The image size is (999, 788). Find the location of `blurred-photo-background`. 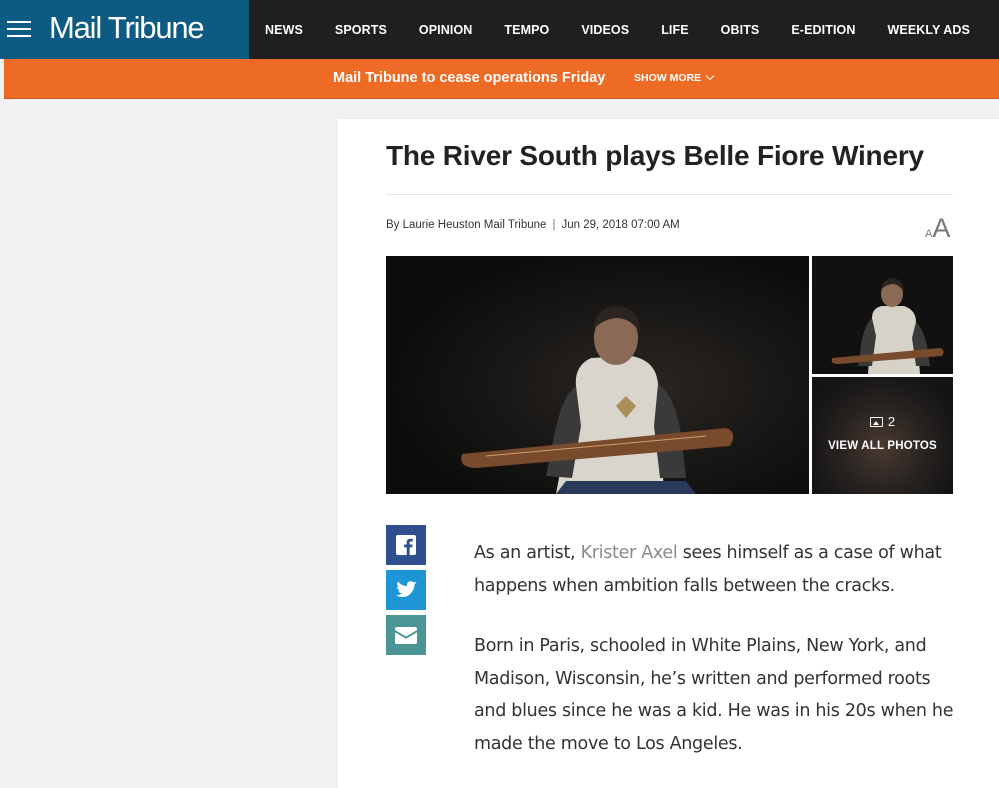

blurred-photo-background is located at coordinates (882, 435).